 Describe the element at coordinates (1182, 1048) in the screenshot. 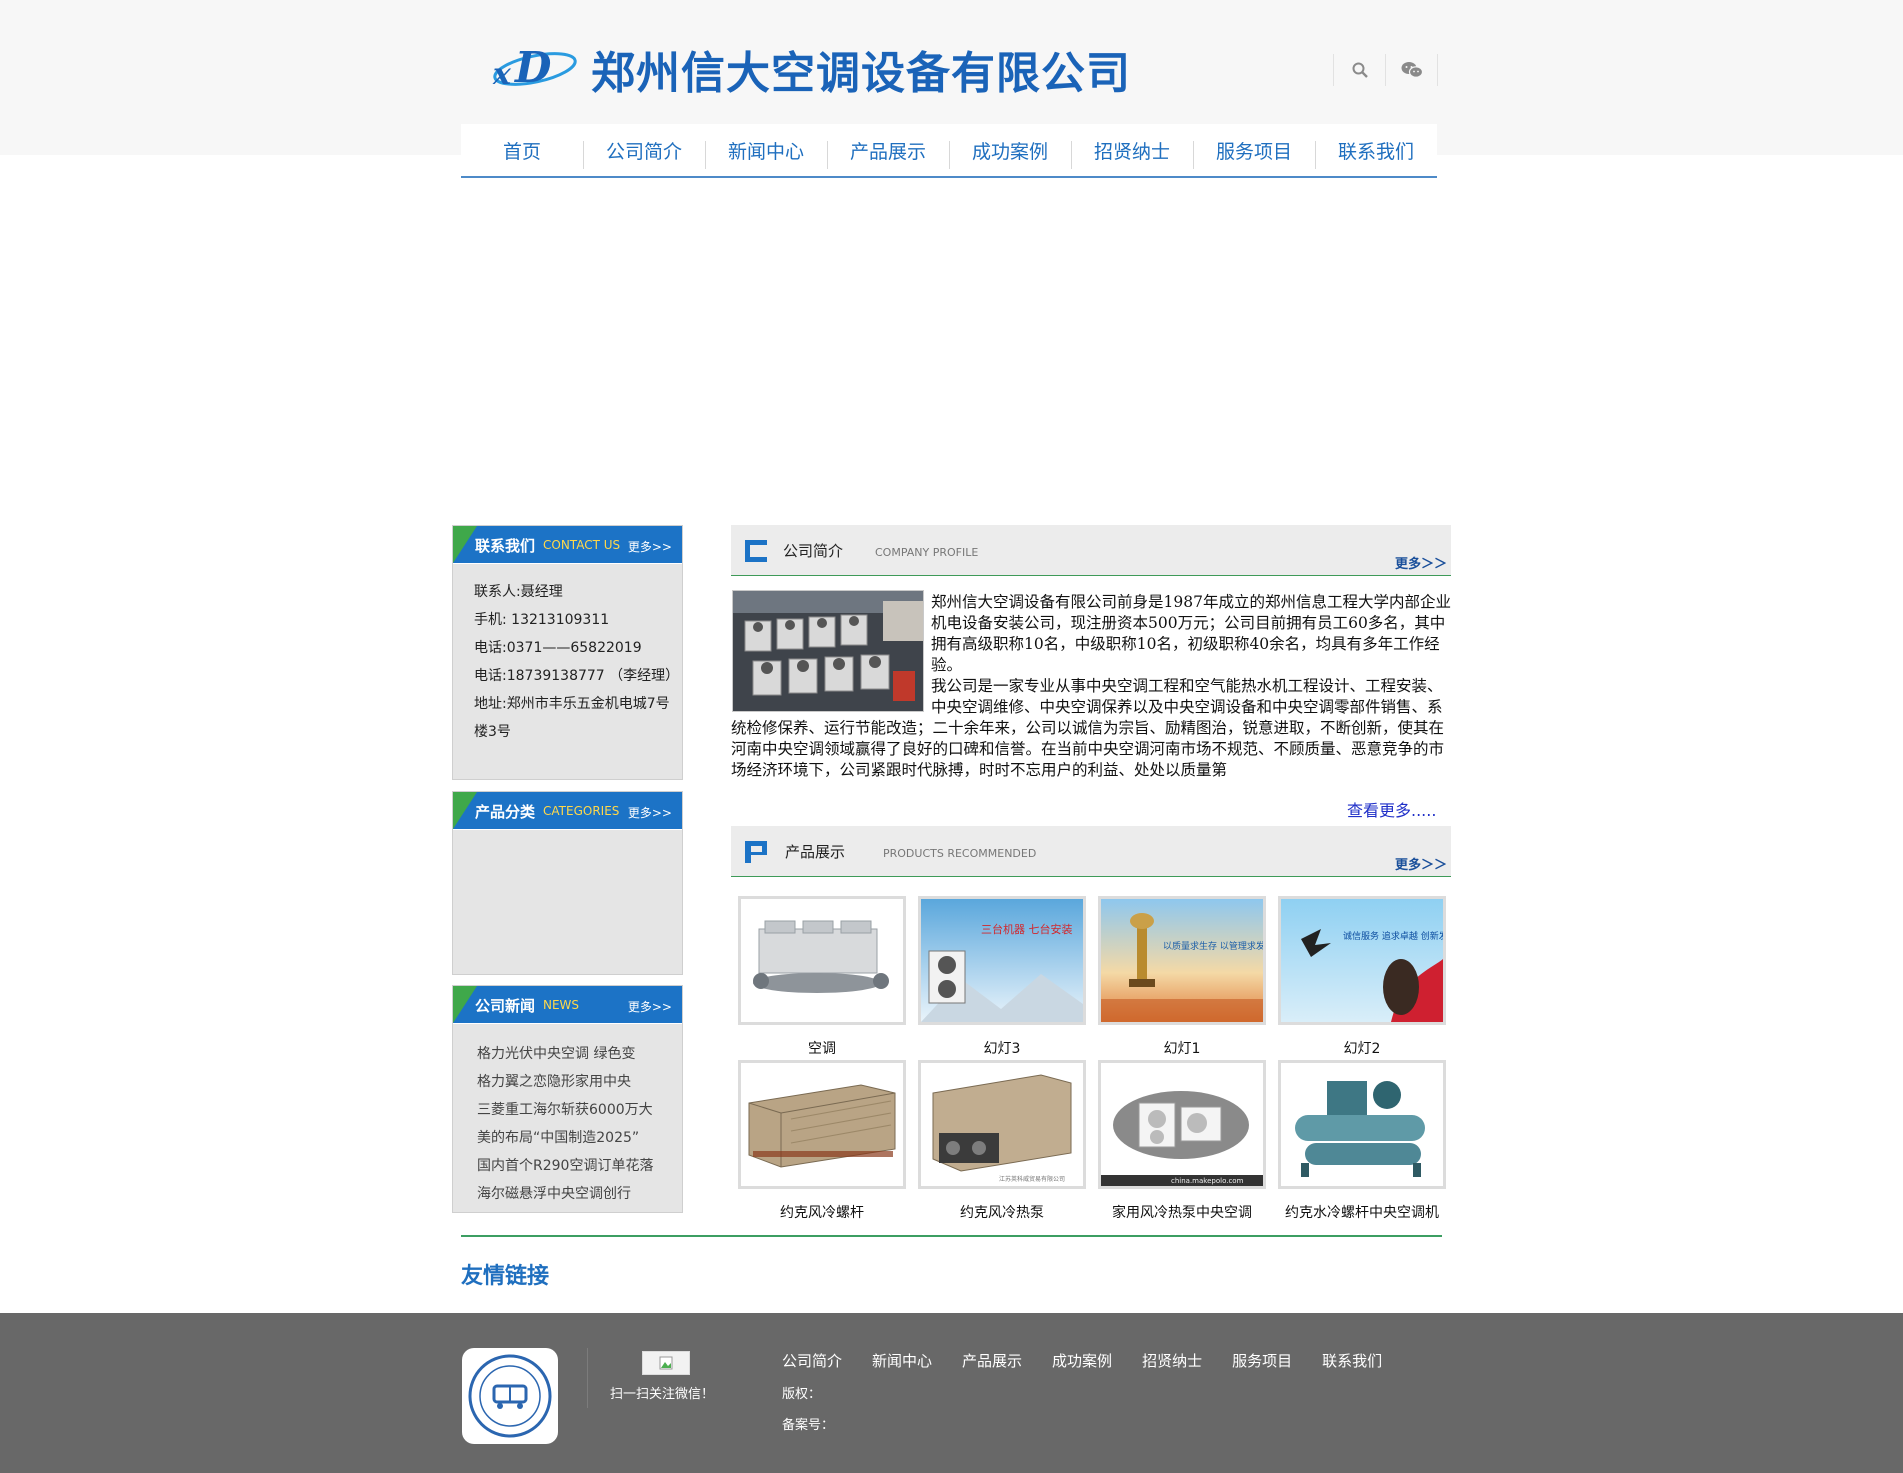

I see `product-name: 幻灯1` at that location.